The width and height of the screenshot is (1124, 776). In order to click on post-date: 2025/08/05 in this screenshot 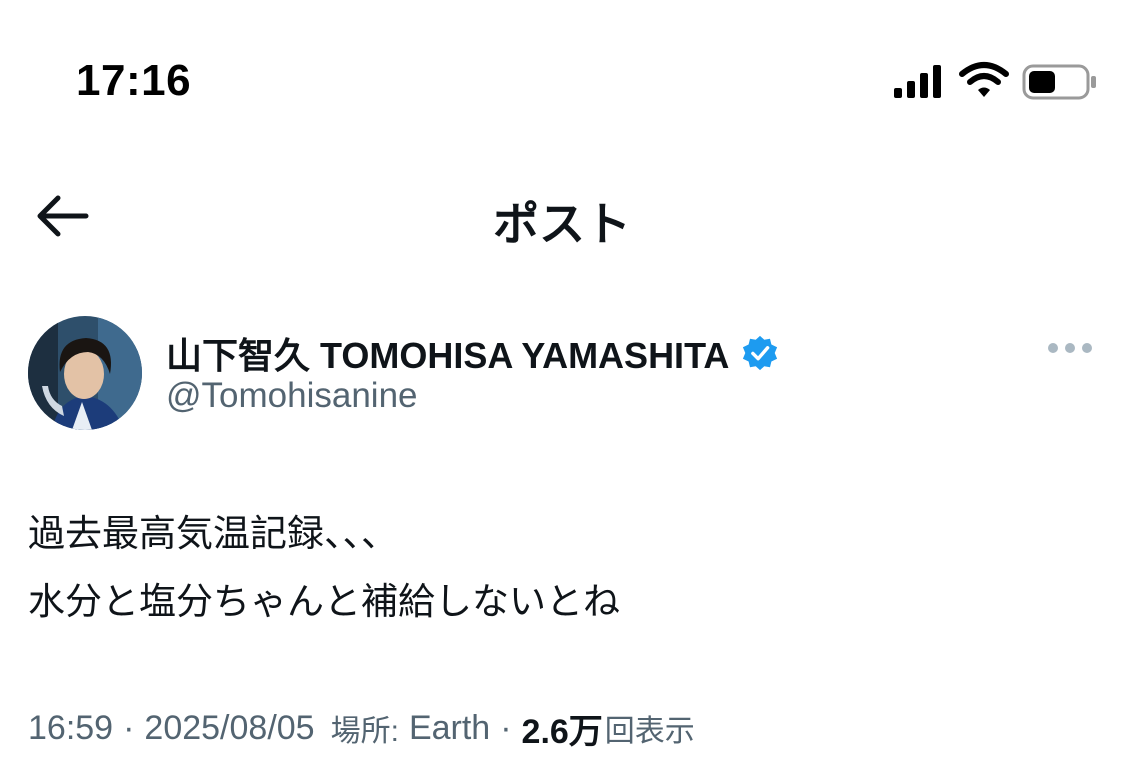, I will do `click(229, 728)`.